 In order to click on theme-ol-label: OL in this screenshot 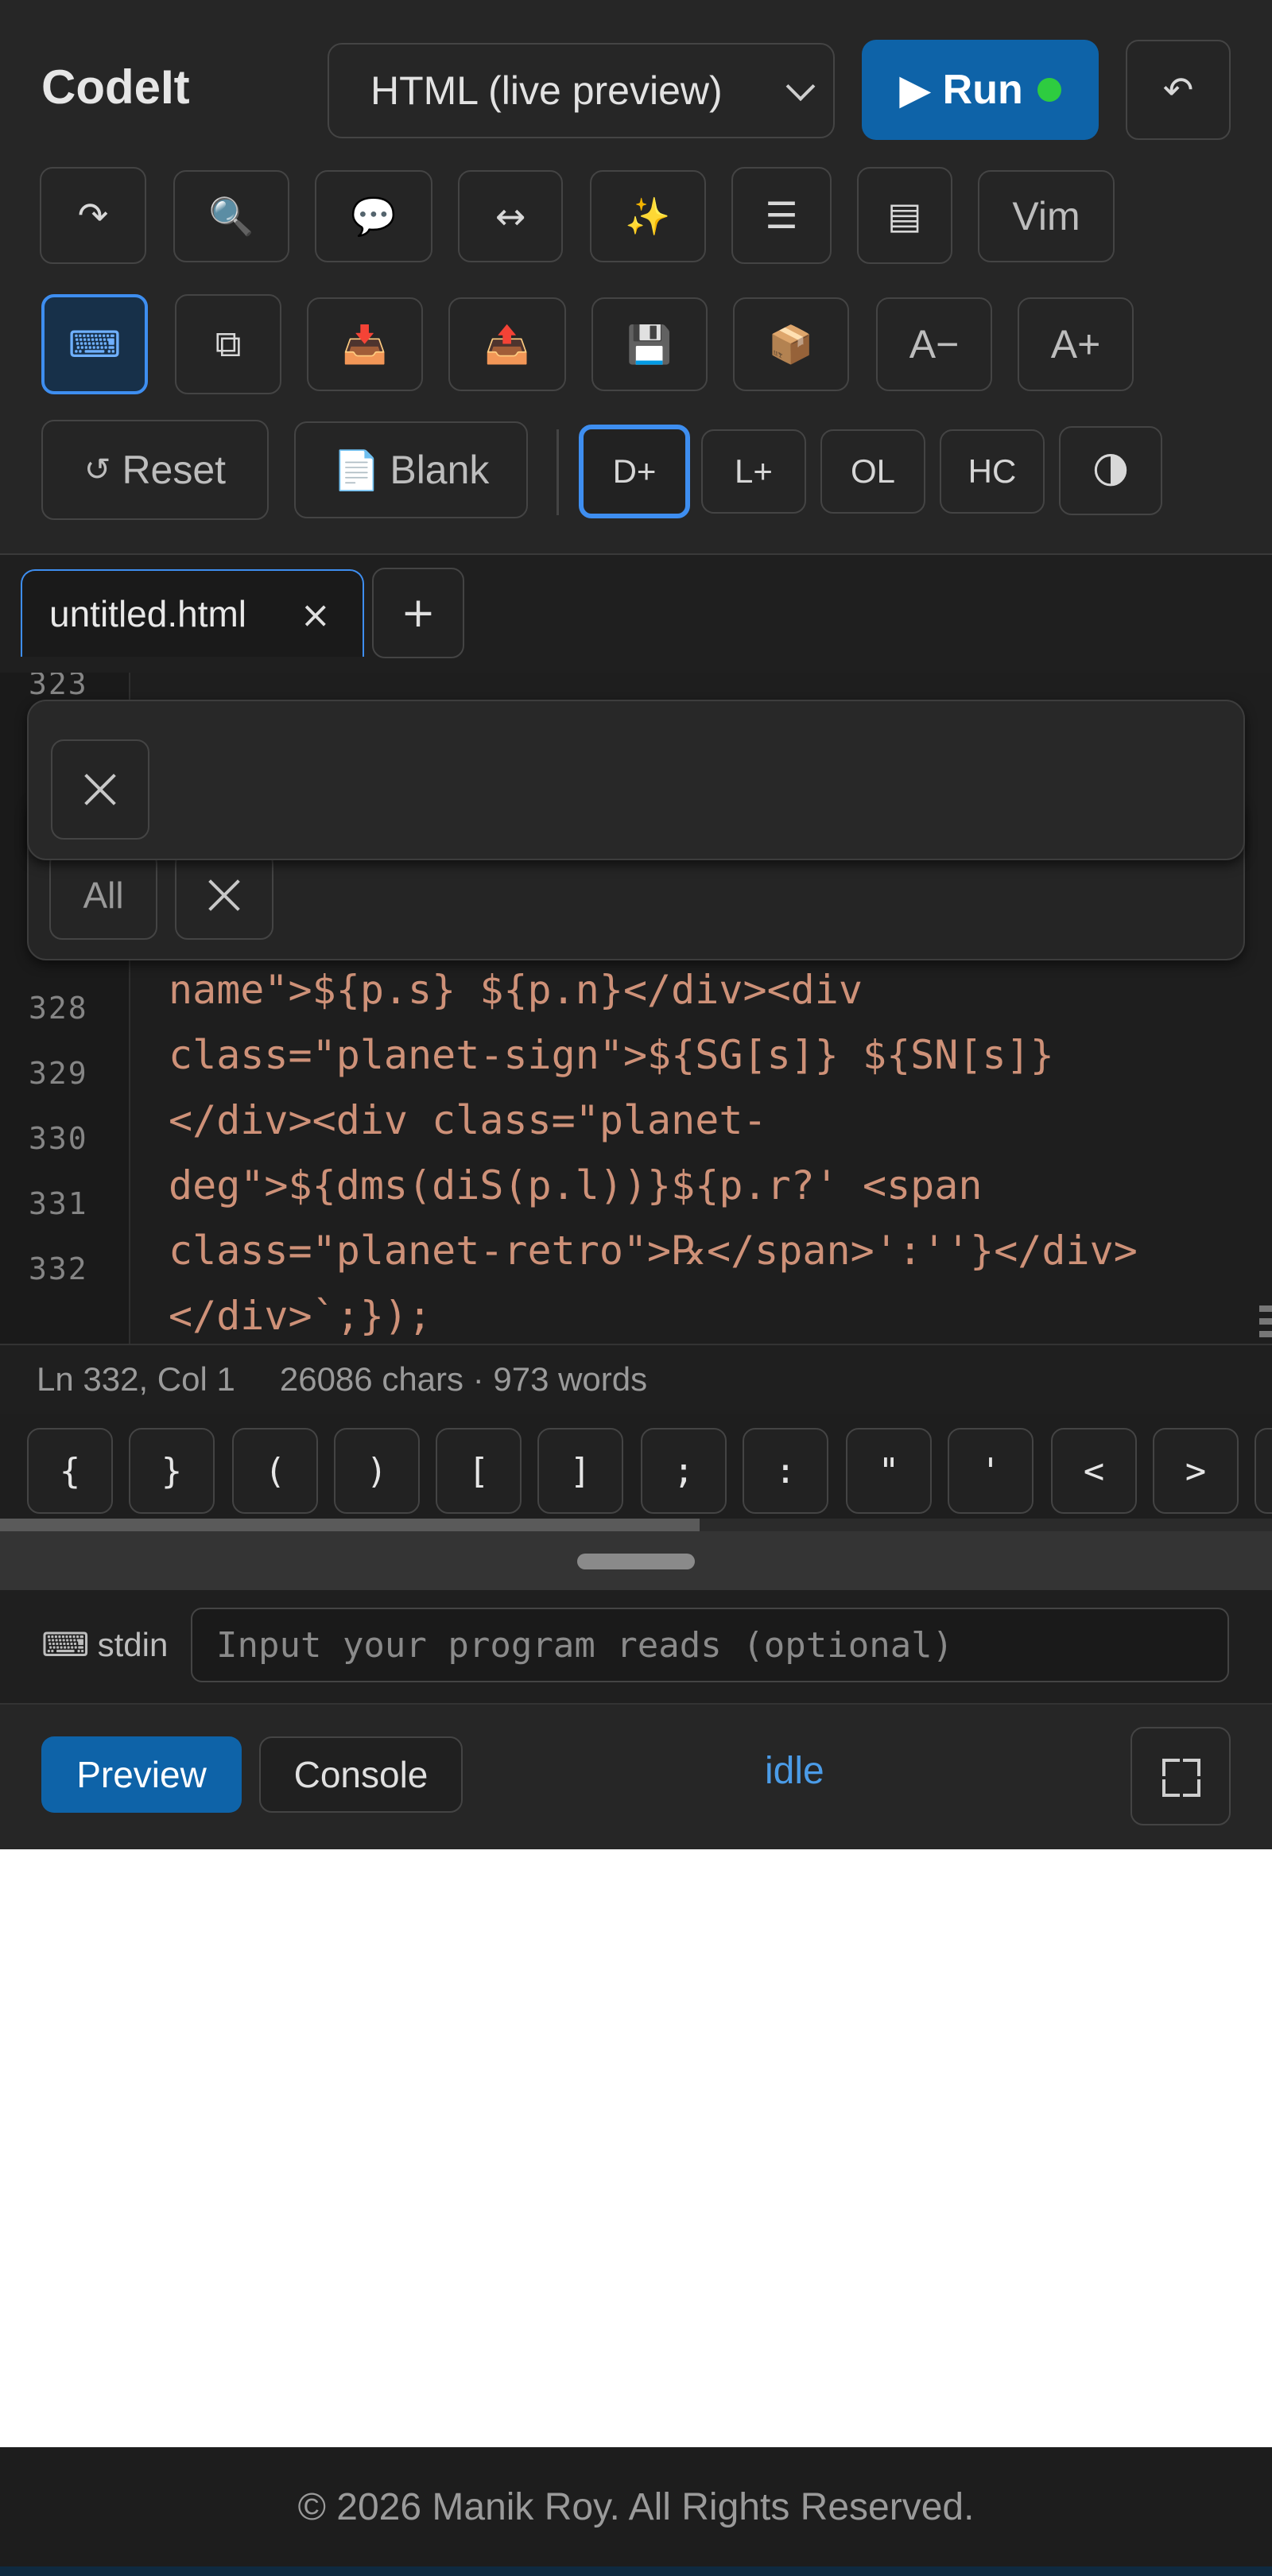, I will do `click(873, 471)`.